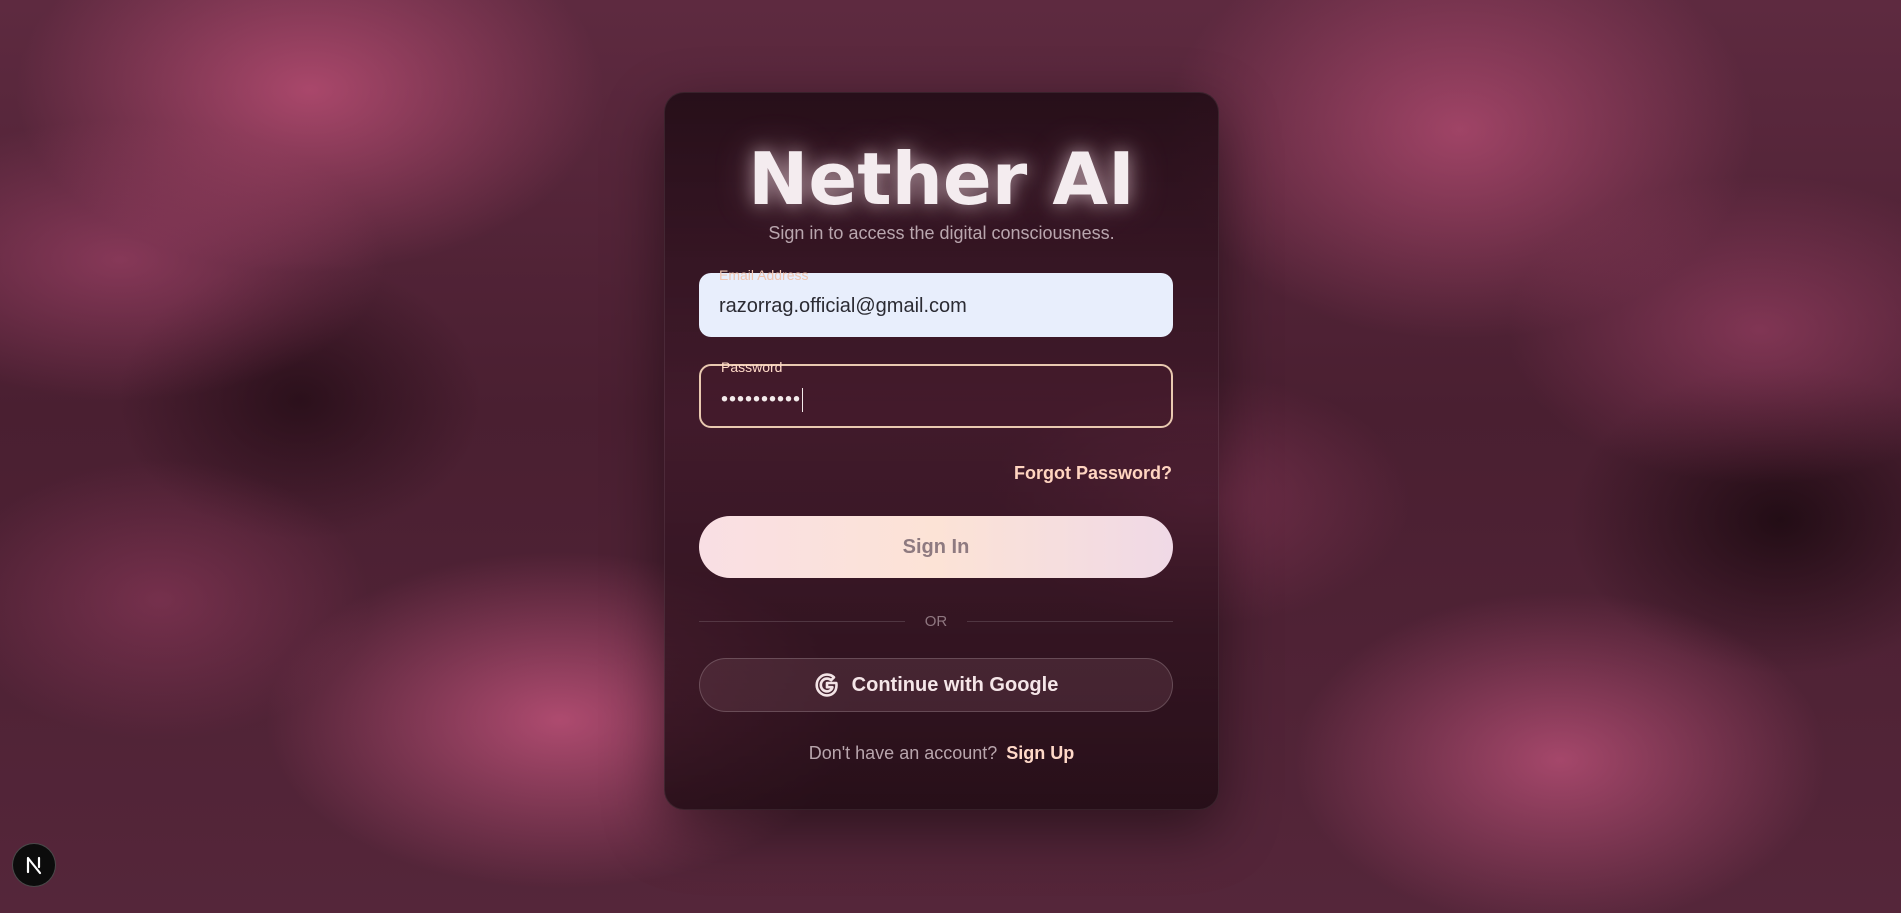 The image size is (1901, 913). I want to click on password-value: ••••••••••, so click(761, 399).